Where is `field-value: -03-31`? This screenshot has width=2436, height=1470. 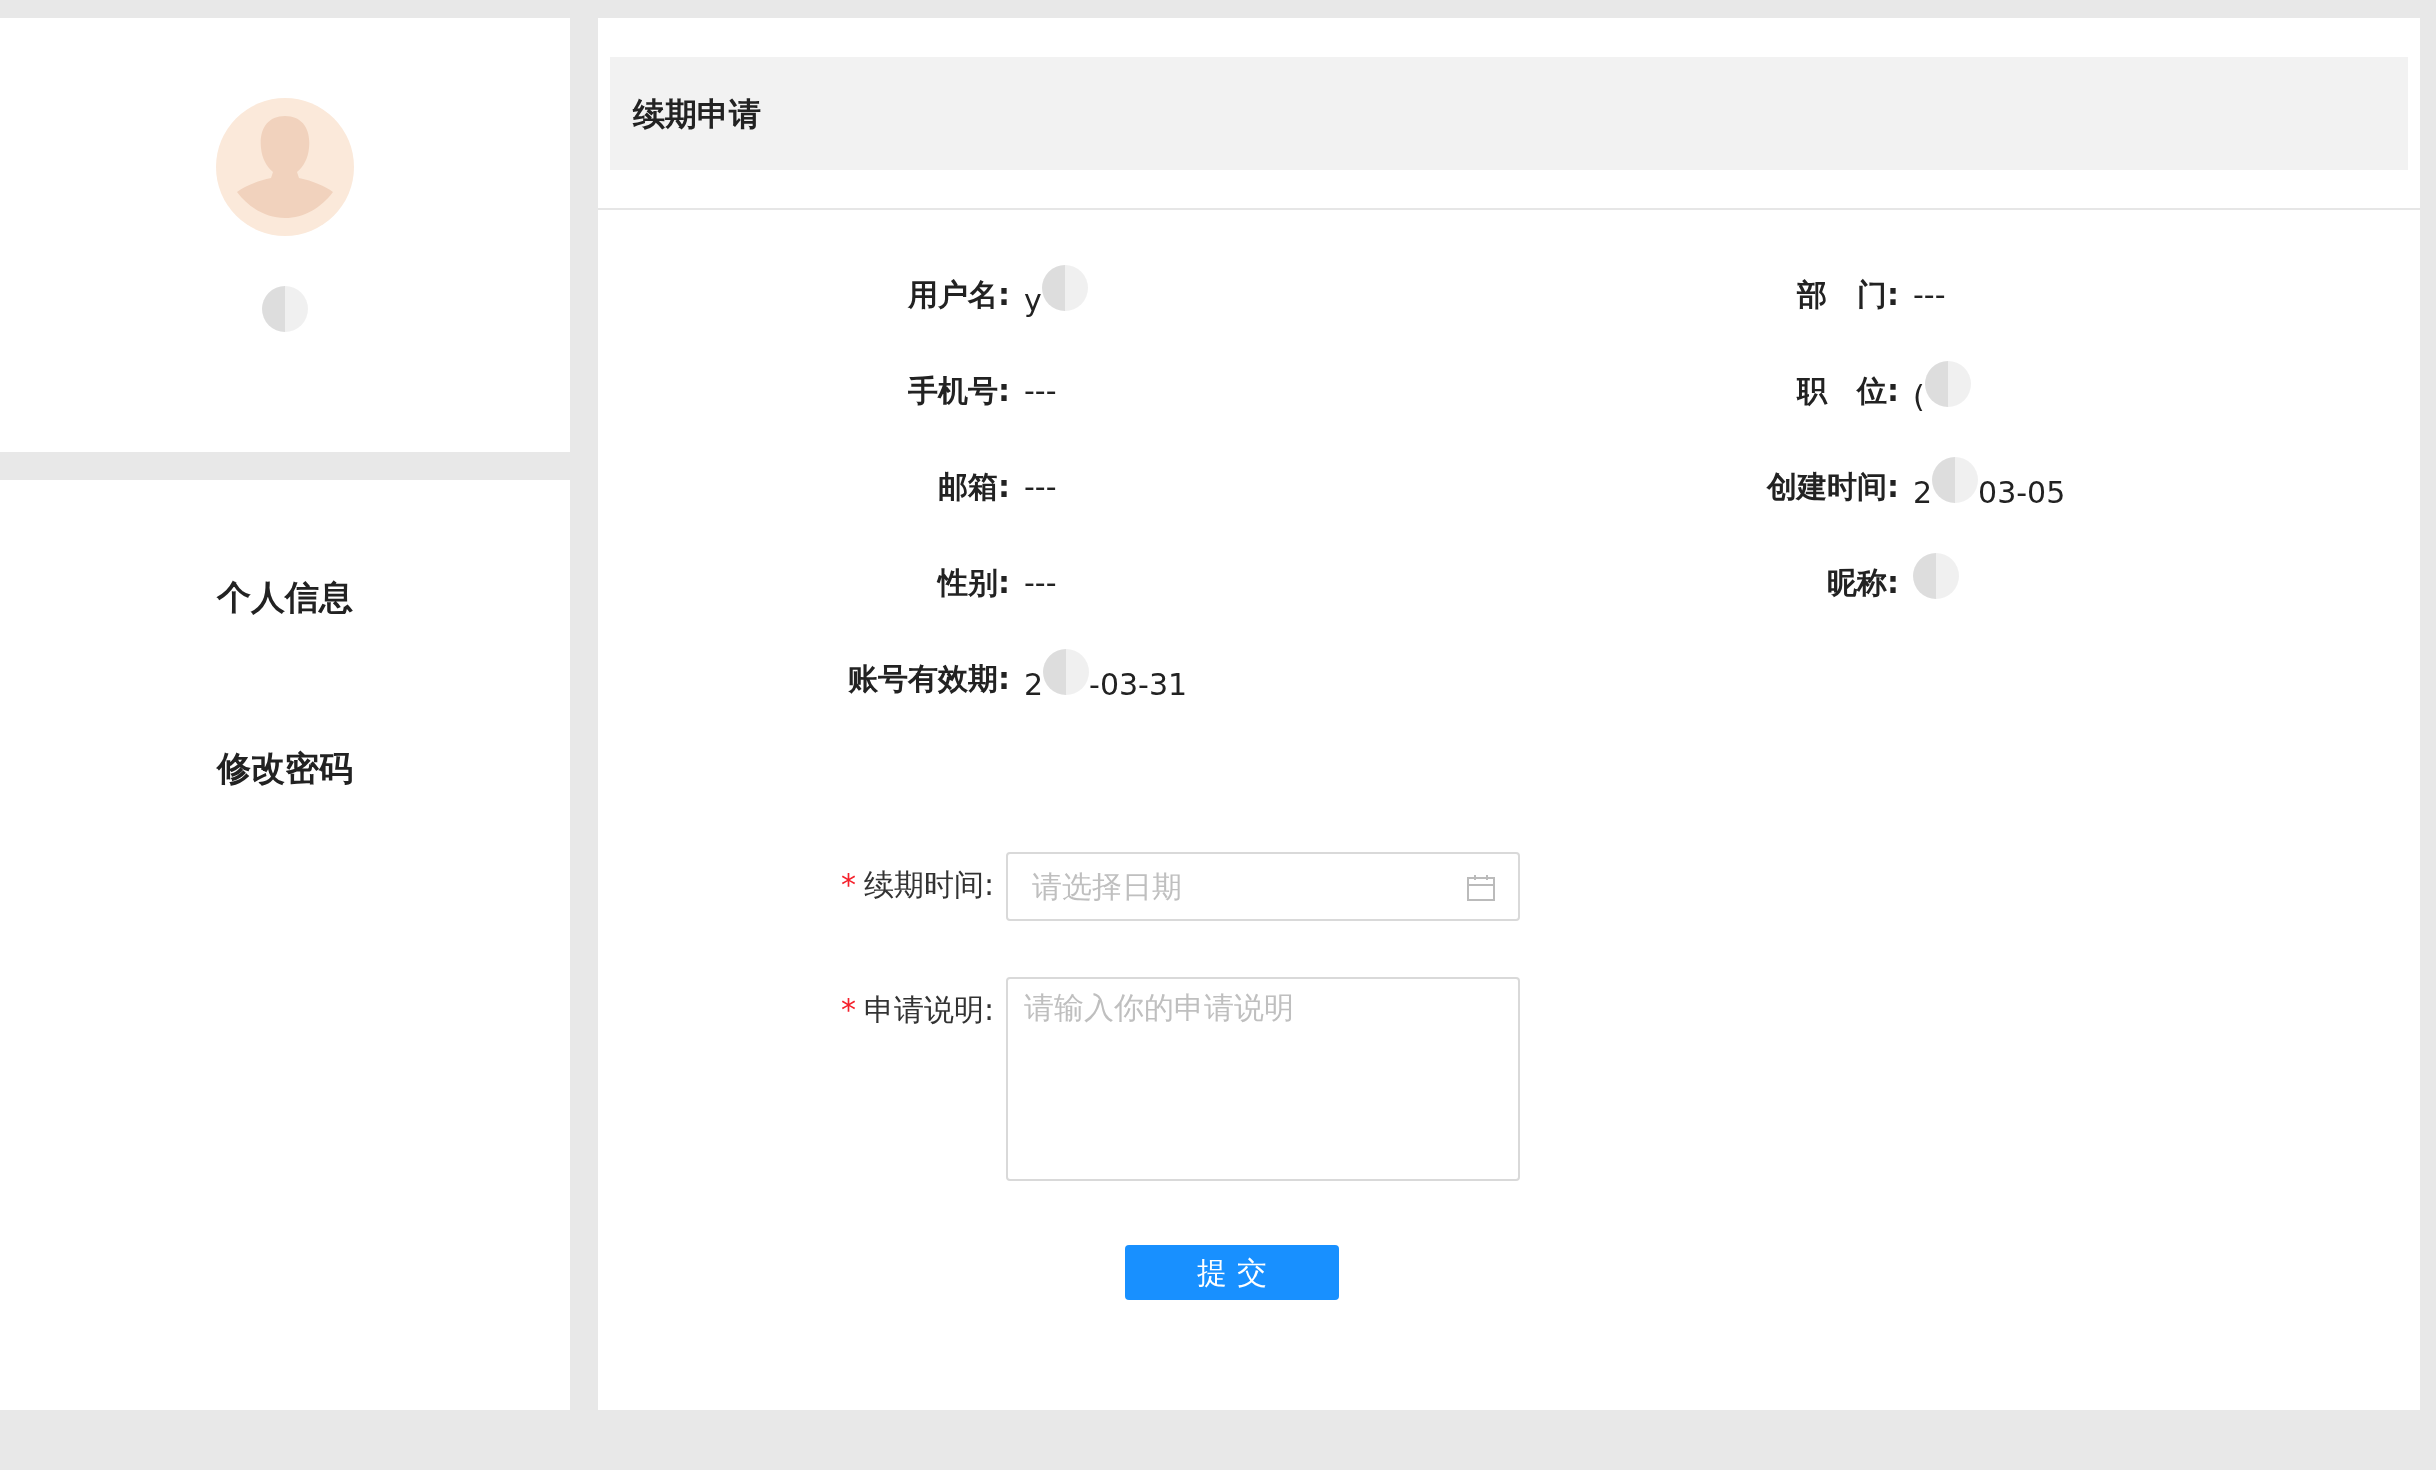
field-value: -03-31 is located at coordinates (1138, 684).